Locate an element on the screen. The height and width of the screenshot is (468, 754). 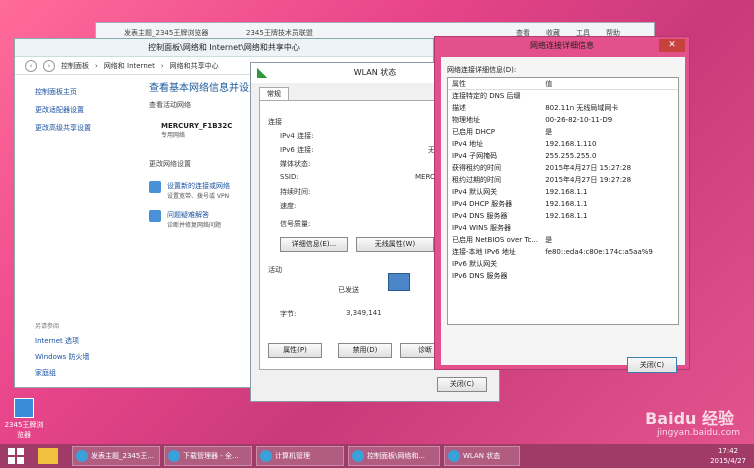
browser-tab-1: 发表主题_2345王牌浏览器 is located at coordinates (166, 33).